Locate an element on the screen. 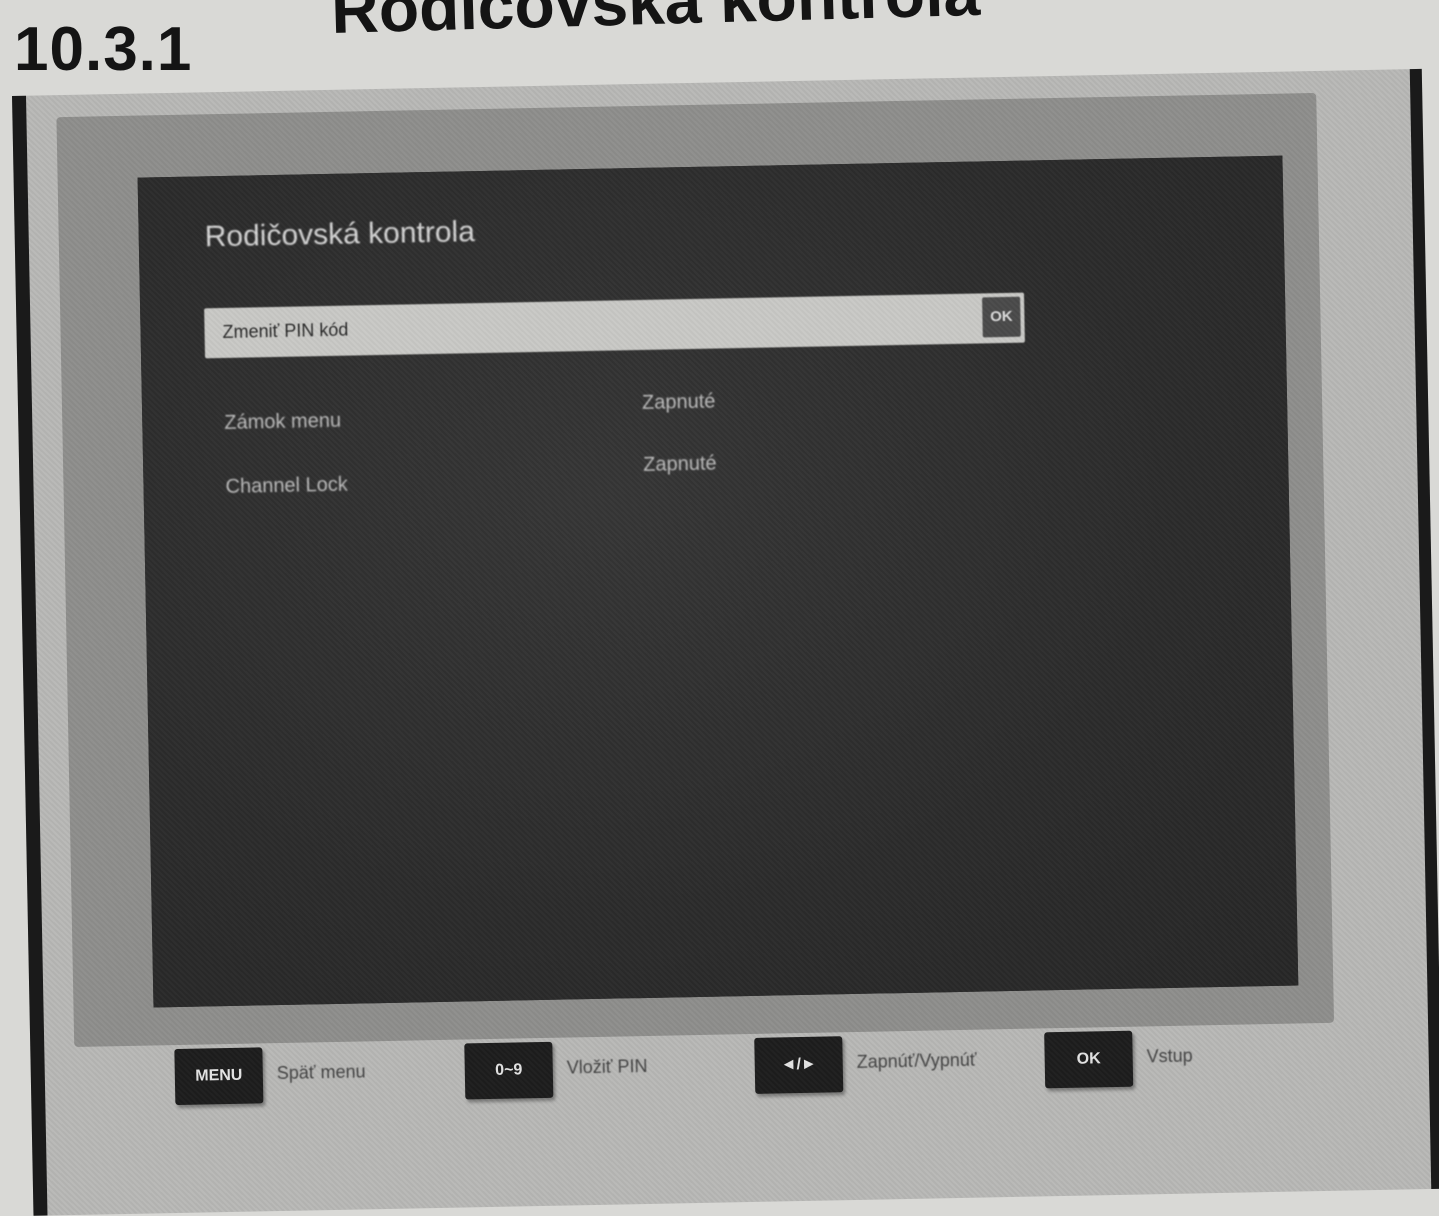 The image size is (1439, 1216). menu-key-icon: MENU is located at coordinates (219, 1076).